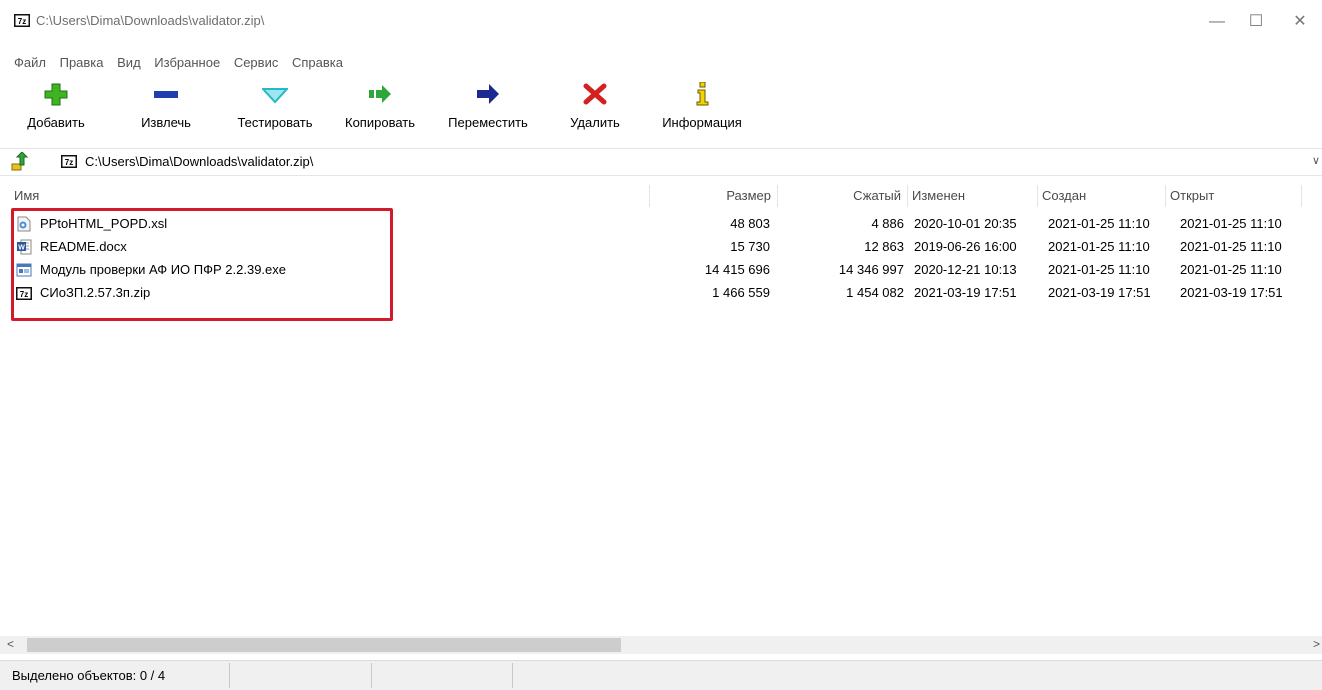 This screenshot has height=690, width=1322. I want to click on add-label: Добавить, so click(56, 122).